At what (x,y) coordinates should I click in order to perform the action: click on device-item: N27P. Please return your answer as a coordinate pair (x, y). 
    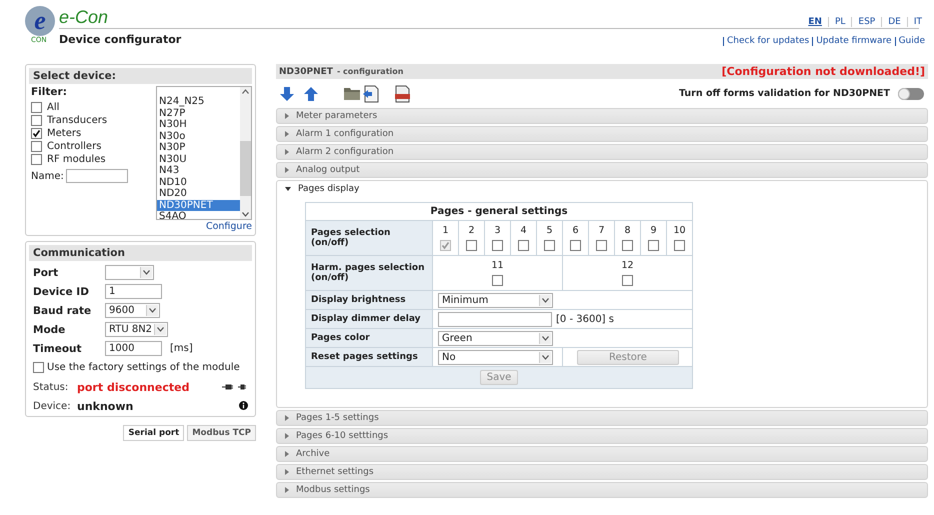
    Looking at the image, I should click on (198, 113).